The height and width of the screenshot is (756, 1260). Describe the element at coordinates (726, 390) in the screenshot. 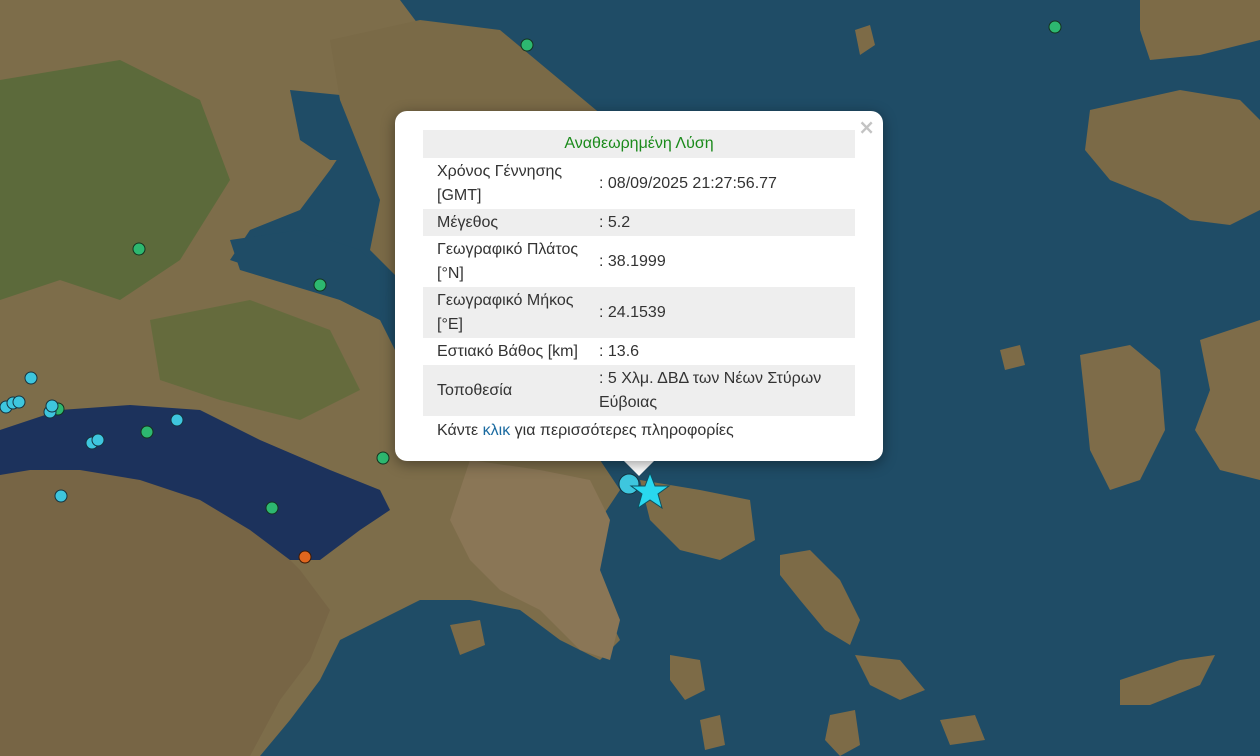

I see `location-value: : 5 Χλμ. ΔΒΔ των Νέων Στύρων Εύβοιας` at that location.